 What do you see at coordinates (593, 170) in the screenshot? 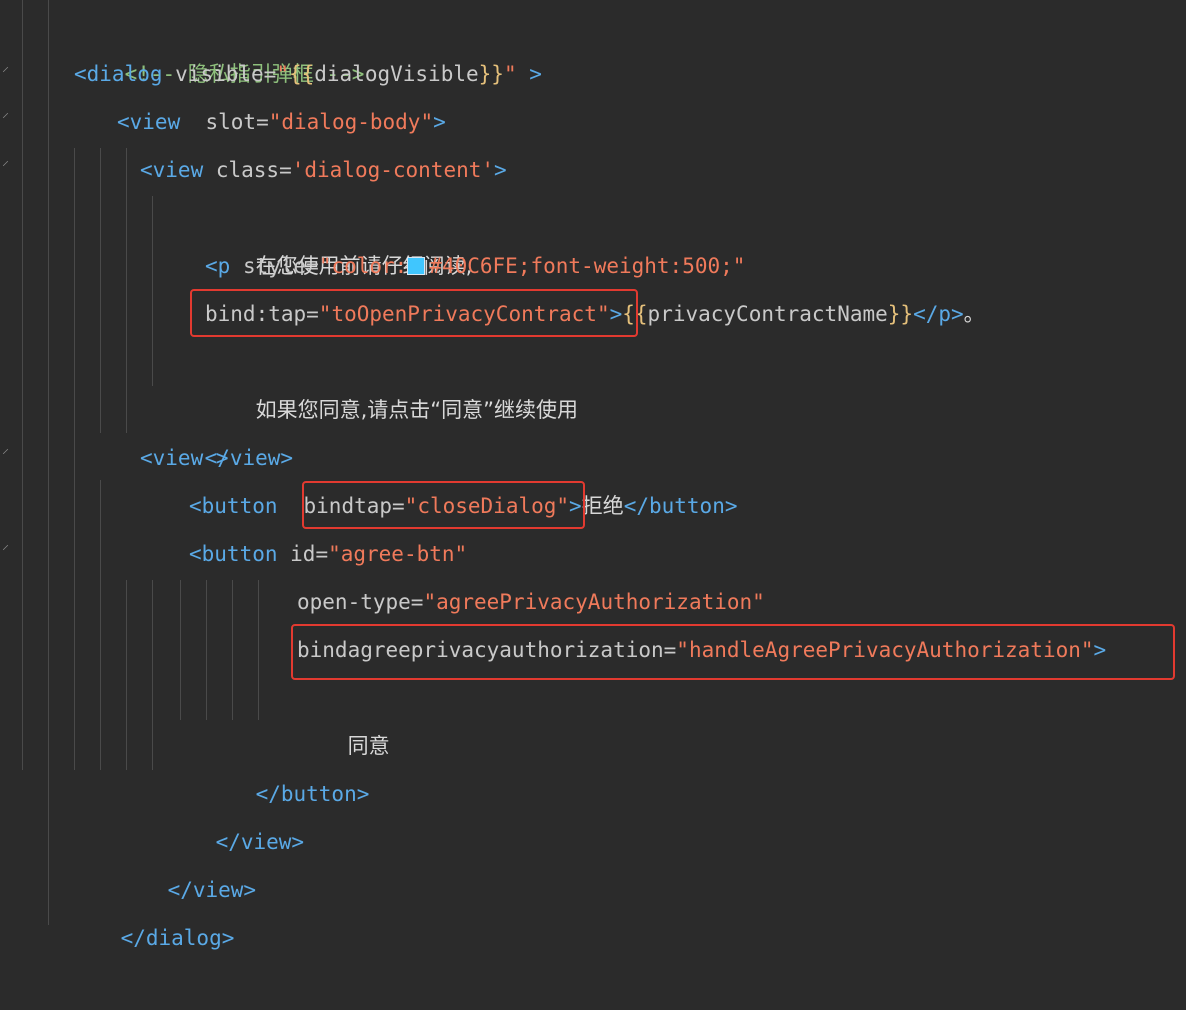
I see `code-line: <view class='dialog-content'>` at bounding box center [593, 170].